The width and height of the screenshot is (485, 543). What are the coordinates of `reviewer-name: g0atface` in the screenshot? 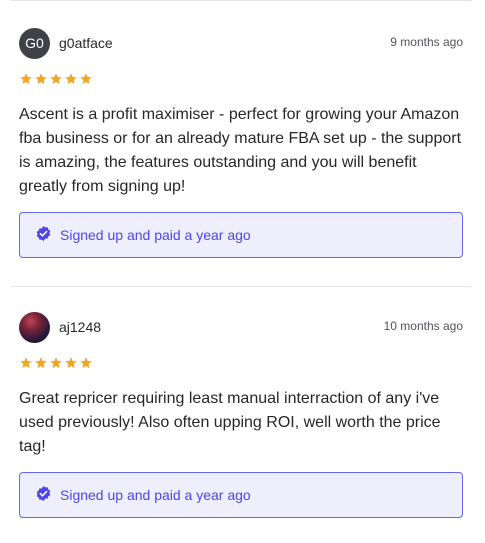 It's located at (86, 43).